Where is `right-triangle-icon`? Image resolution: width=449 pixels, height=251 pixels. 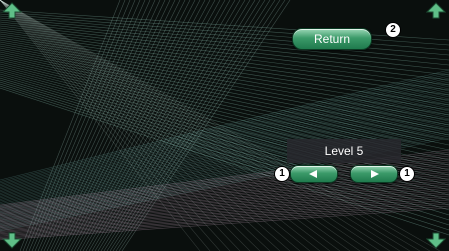 right-triangle-icon is located at coordinates (375, 174).